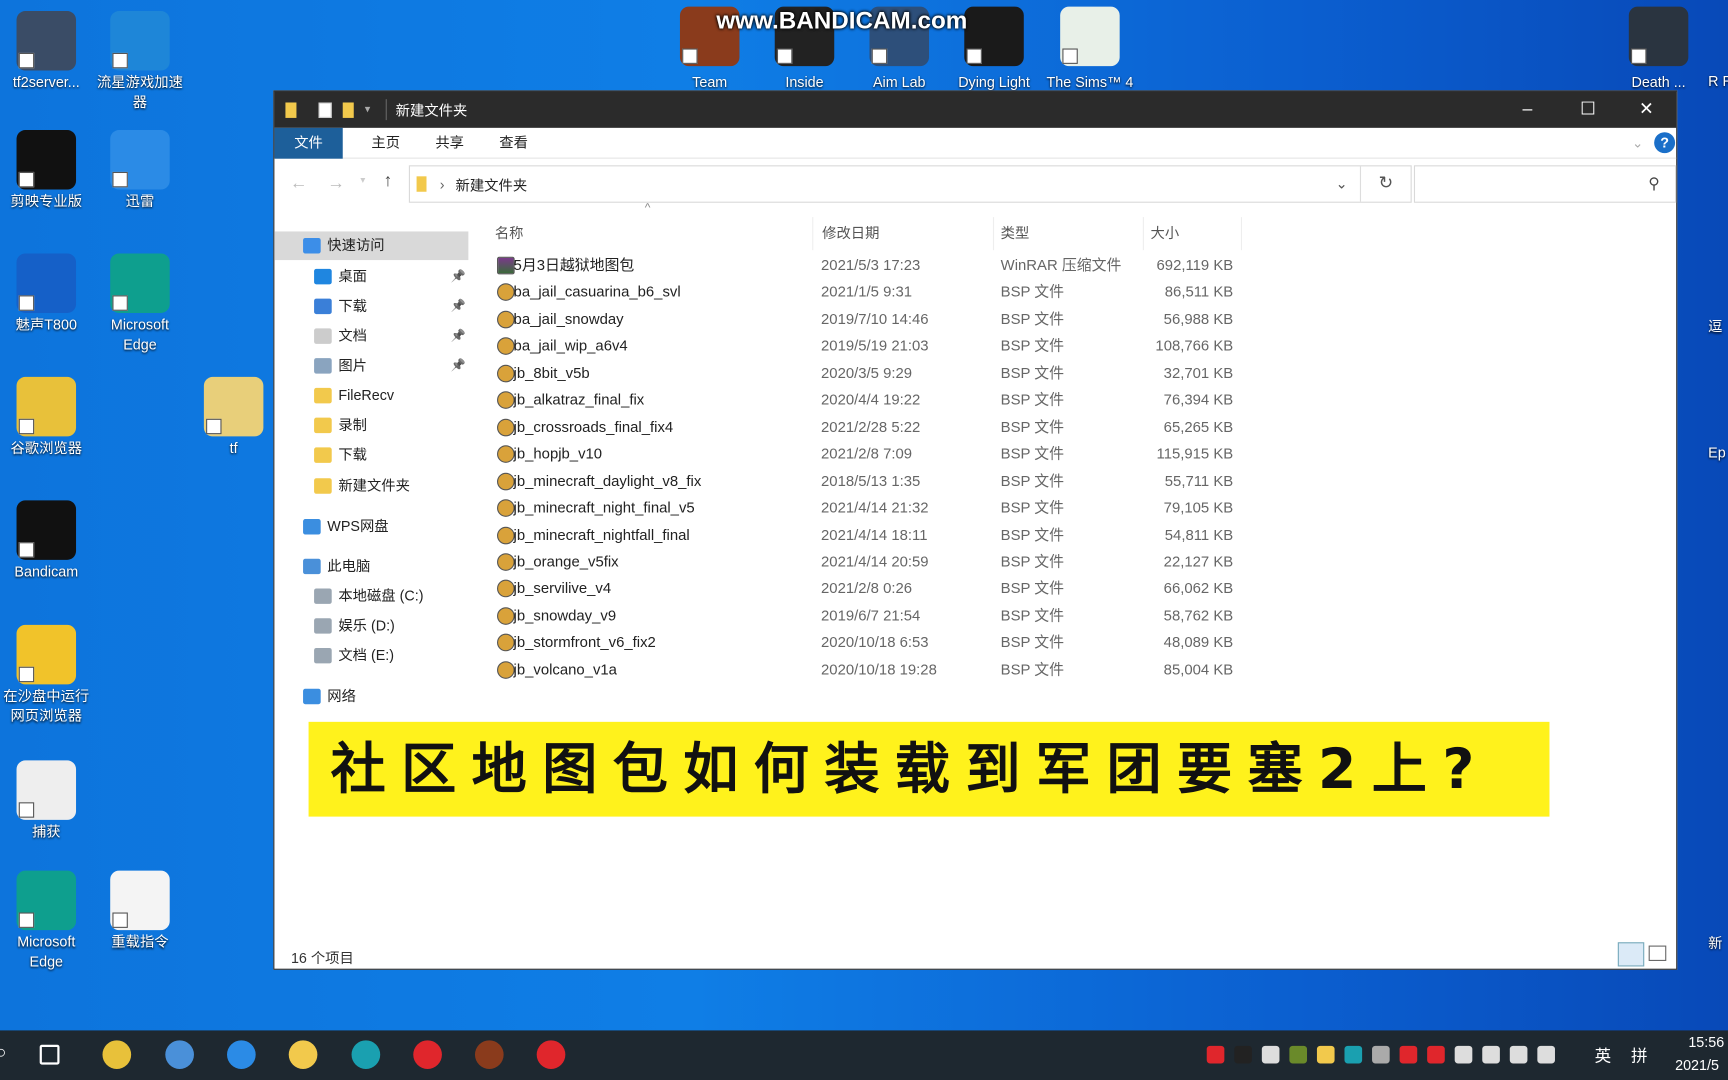  Describe the element at coordinates (1639, 1055) in the screenshot. I see `ime-mode: 拼` at that location.